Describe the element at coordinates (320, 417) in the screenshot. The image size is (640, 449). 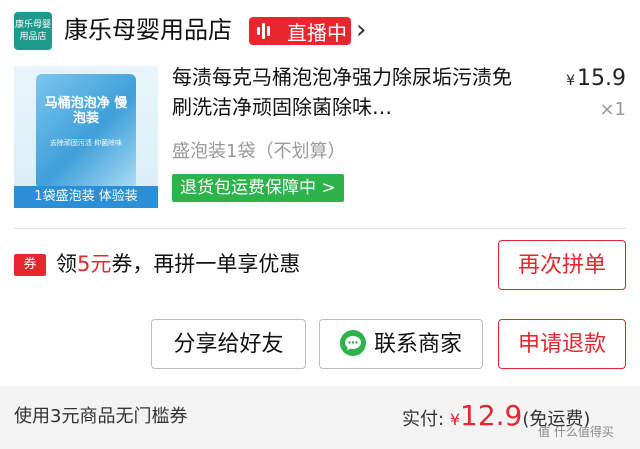
I see `order-footer: 使用3元商品无门槛券 实付: ¥12.9(免运费) 值 什么值得买` at that location.